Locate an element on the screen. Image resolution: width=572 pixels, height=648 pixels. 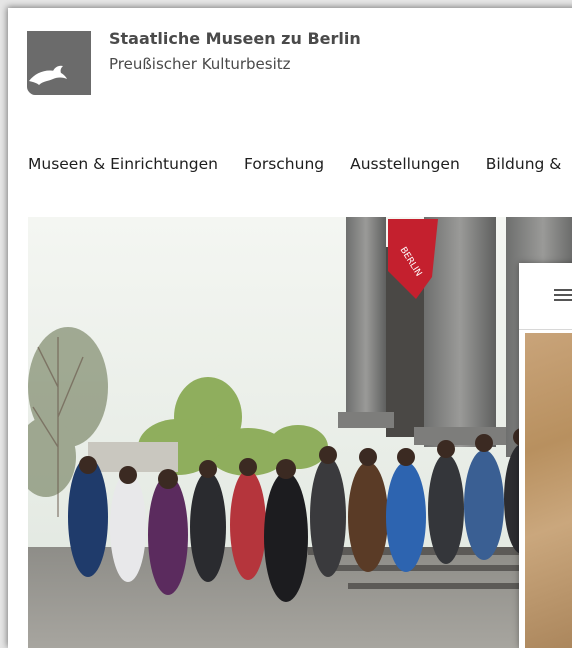
site-subtitle: Preußischer Kulturbesitz is located at coordinates (200, 64).